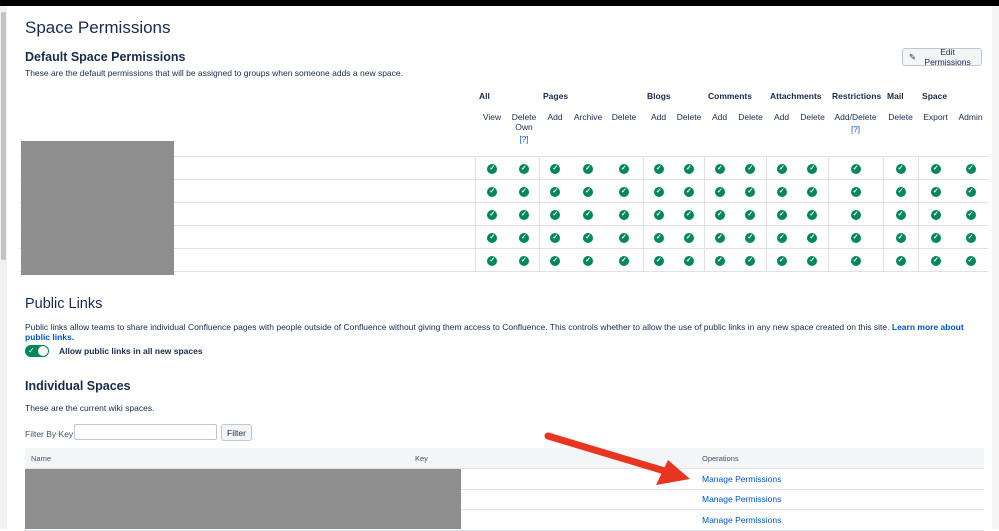  What do you see at coordinates (98, 27) in the screenshot?
I see `page-title: Space Permissions` at bounding box center [98, 27].